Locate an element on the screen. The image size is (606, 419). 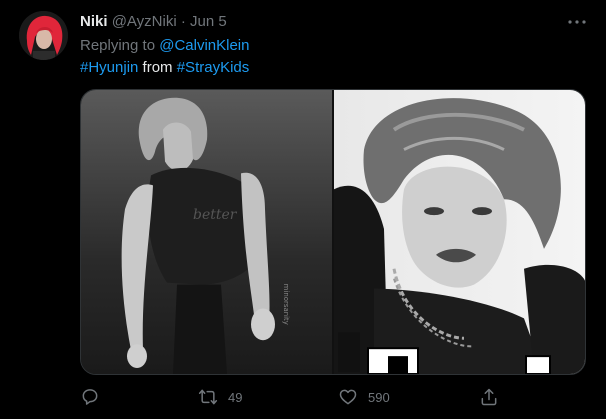
reply-icon is located at coordinates (90, 397).